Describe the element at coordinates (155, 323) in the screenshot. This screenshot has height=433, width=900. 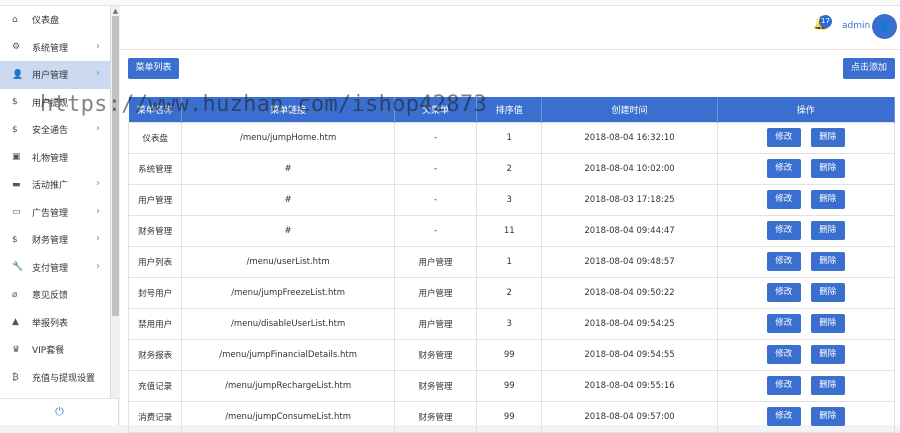
I see `cell-name: 禁用用户` at that location.